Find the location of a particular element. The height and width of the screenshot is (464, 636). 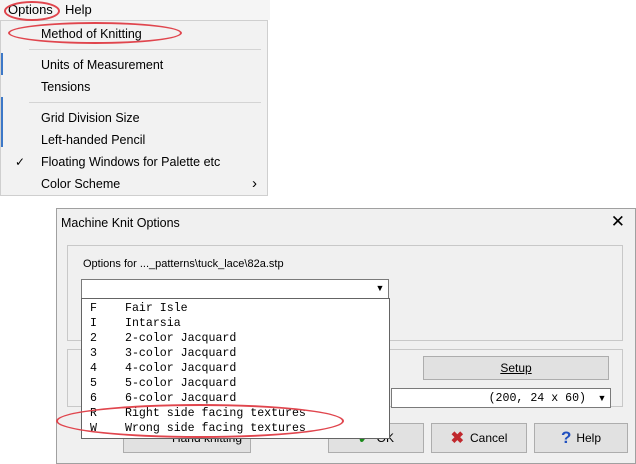

menu-item-floating-windows: Floating Windows for Palette etc is located at coordinates (130, 162).